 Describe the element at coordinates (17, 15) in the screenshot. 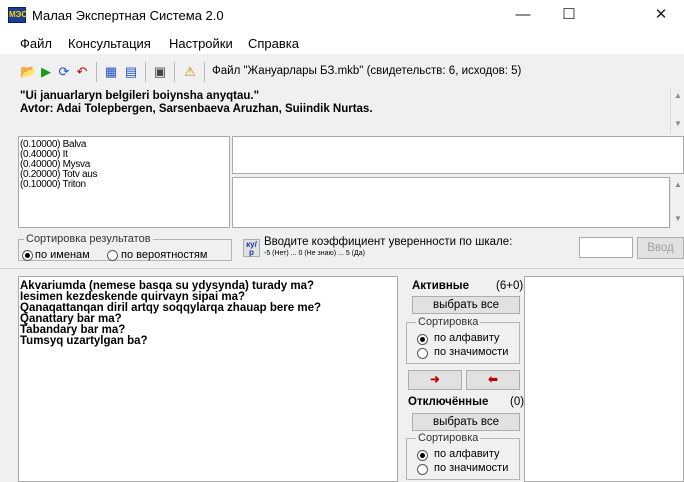

I see `app-icon: МЭС` at that location.